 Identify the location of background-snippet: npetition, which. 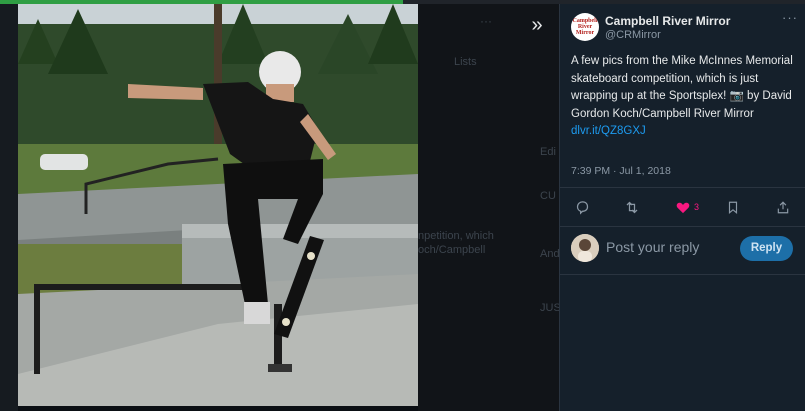
(456, 236).